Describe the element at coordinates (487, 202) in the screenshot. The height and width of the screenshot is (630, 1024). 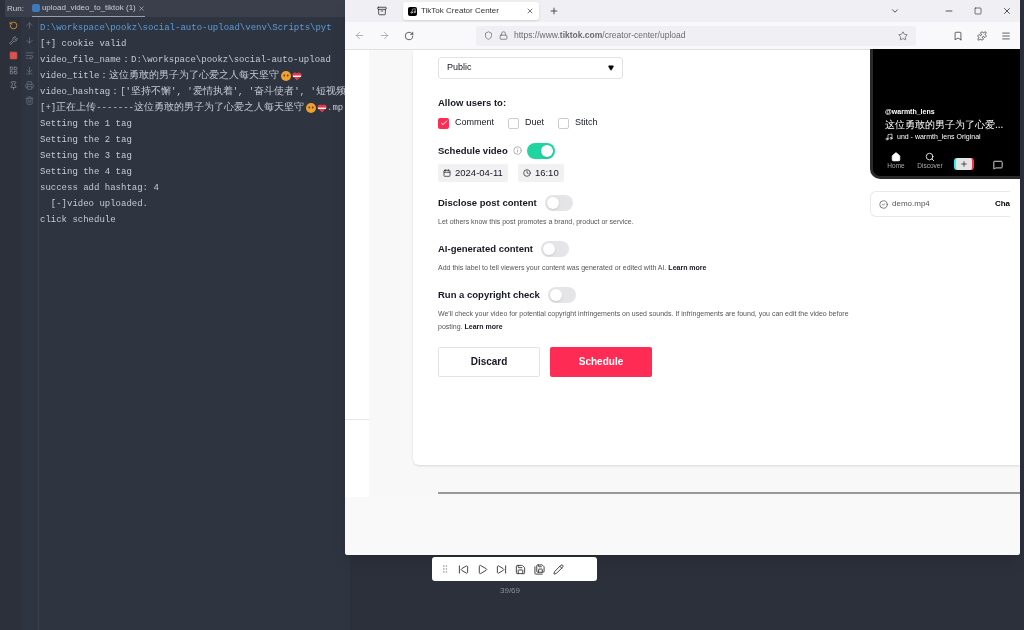
I see `setting-title: Disclose post content` at that location.